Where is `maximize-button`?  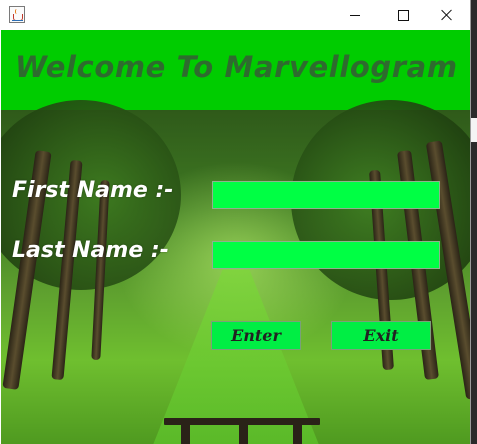
maximize-button is located at coordinates (403, 15).